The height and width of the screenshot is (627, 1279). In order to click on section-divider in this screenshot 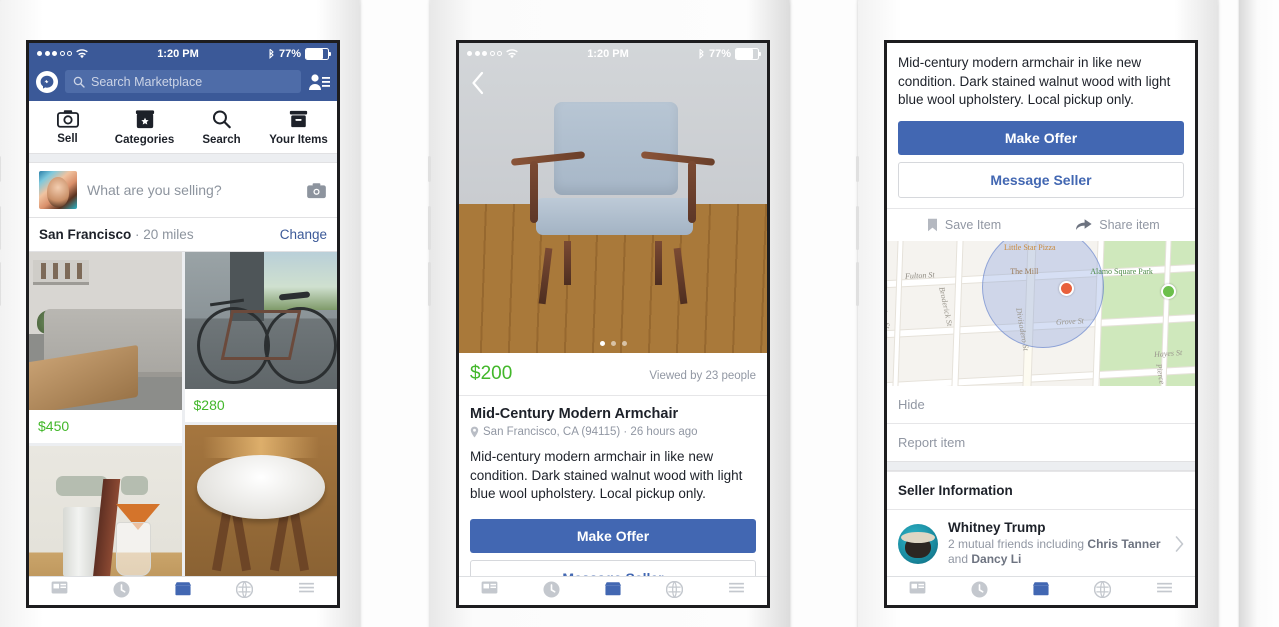, I will do `click(1041, 465)`.